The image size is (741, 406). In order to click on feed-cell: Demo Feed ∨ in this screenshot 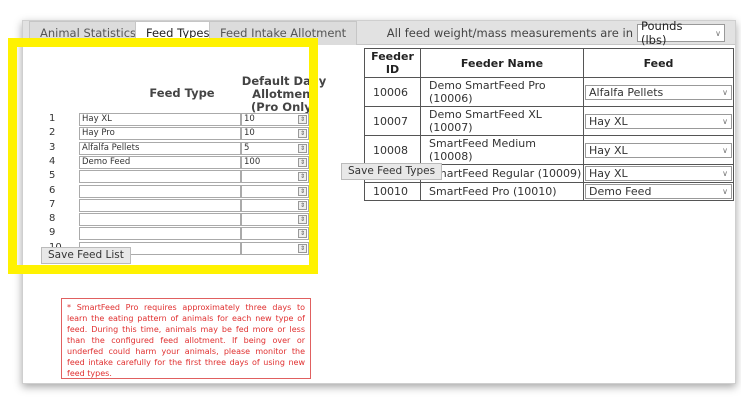, I will do `click(658, 191)`.